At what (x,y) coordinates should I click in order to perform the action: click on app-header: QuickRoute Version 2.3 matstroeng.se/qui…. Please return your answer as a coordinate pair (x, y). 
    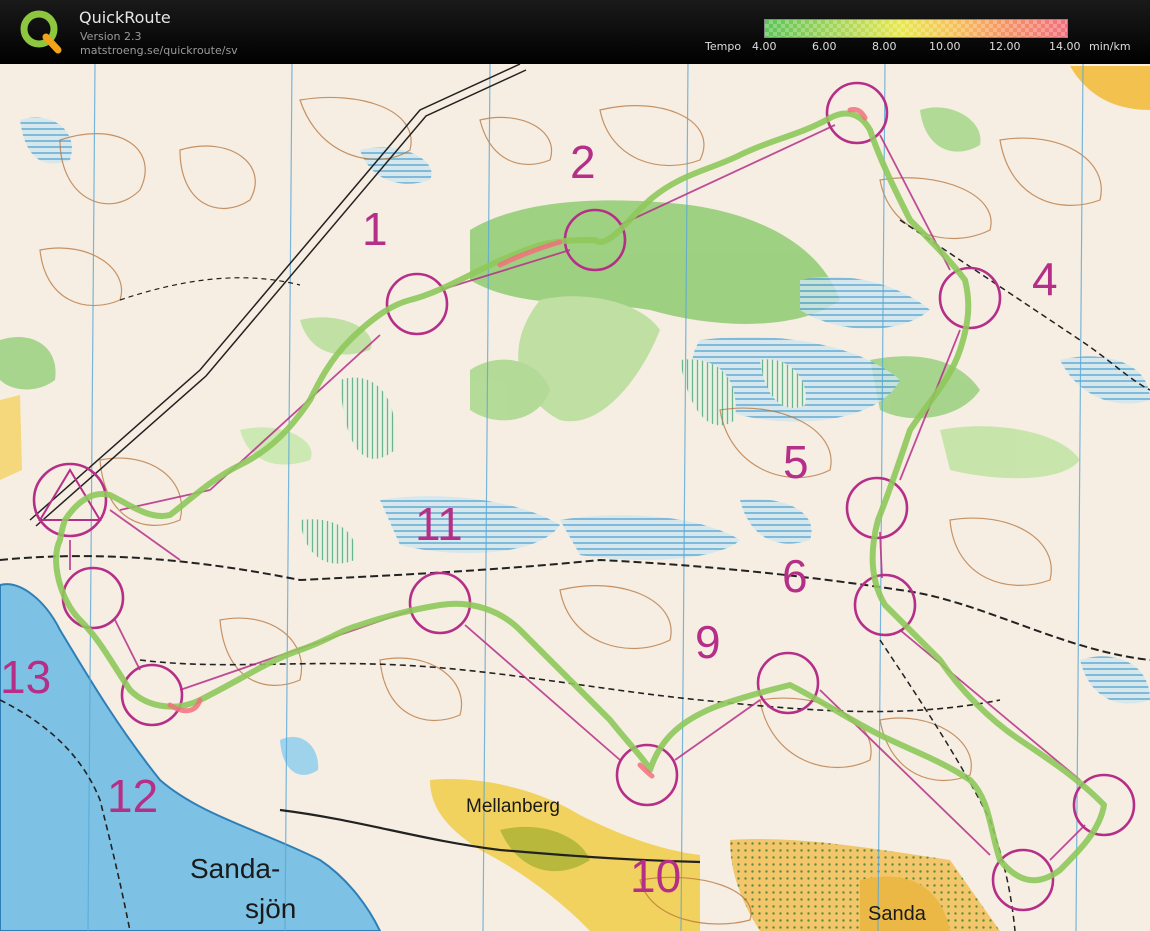
    Looking at the image, I should click on (575, 32).